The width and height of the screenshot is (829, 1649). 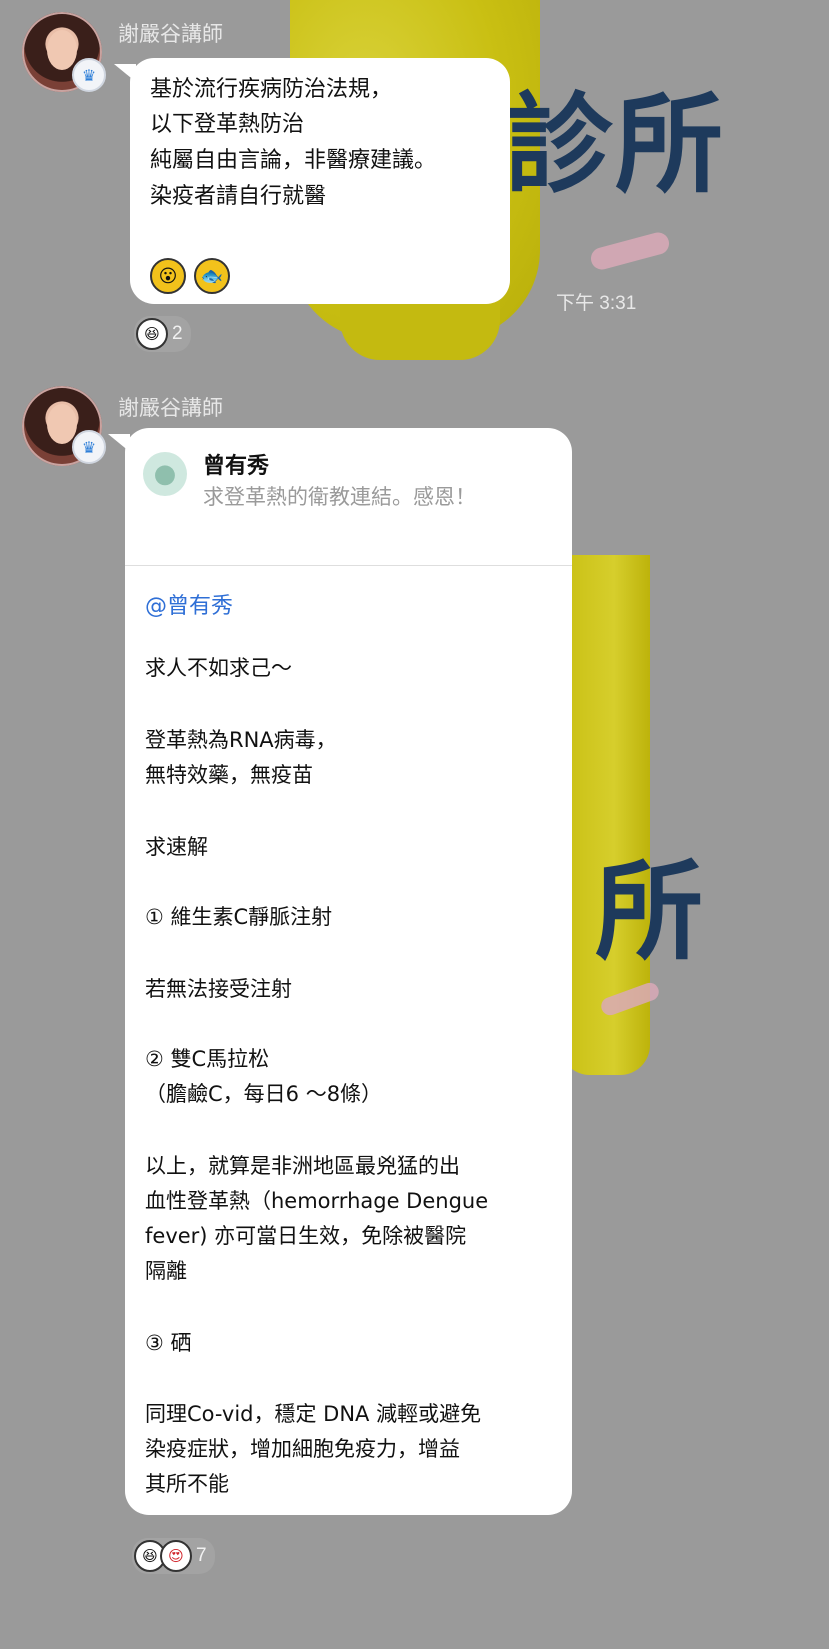 What do you see at coordinates (271, 89) in the screenshot?
I see `message-line: 基於流行疾病防治法規，` at bounding box center [271, 89].